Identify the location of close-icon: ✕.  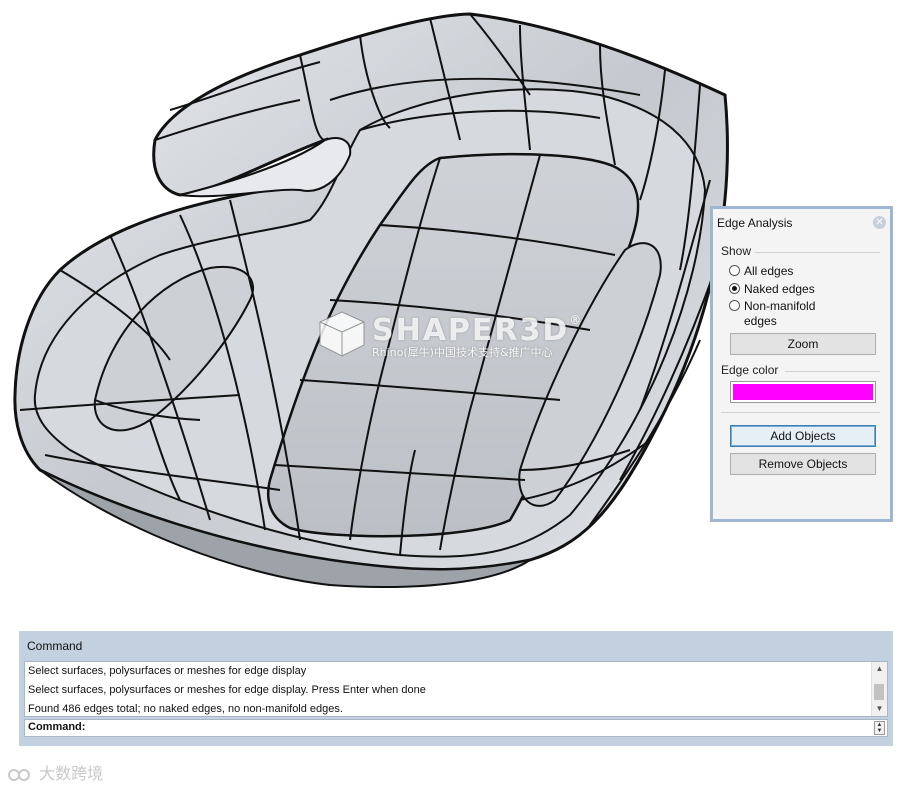
(879, 222).